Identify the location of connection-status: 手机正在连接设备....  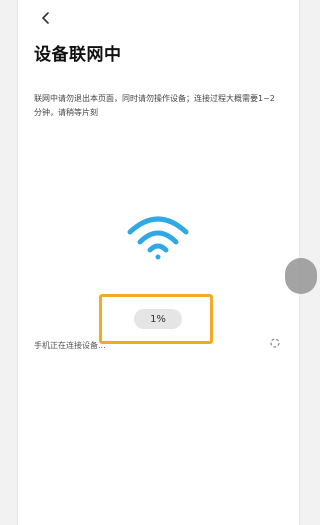
(70, 345).